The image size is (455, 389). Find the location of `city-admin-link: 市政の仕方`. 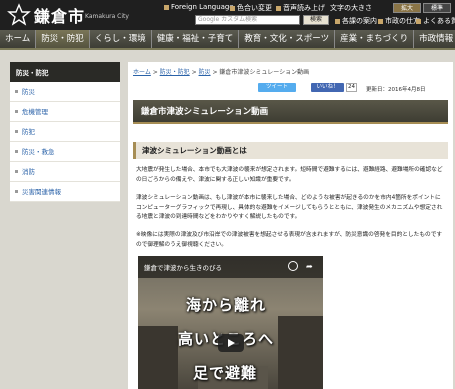

city-admin-link: 市政の仕方 is located at coordinates (399, 21).